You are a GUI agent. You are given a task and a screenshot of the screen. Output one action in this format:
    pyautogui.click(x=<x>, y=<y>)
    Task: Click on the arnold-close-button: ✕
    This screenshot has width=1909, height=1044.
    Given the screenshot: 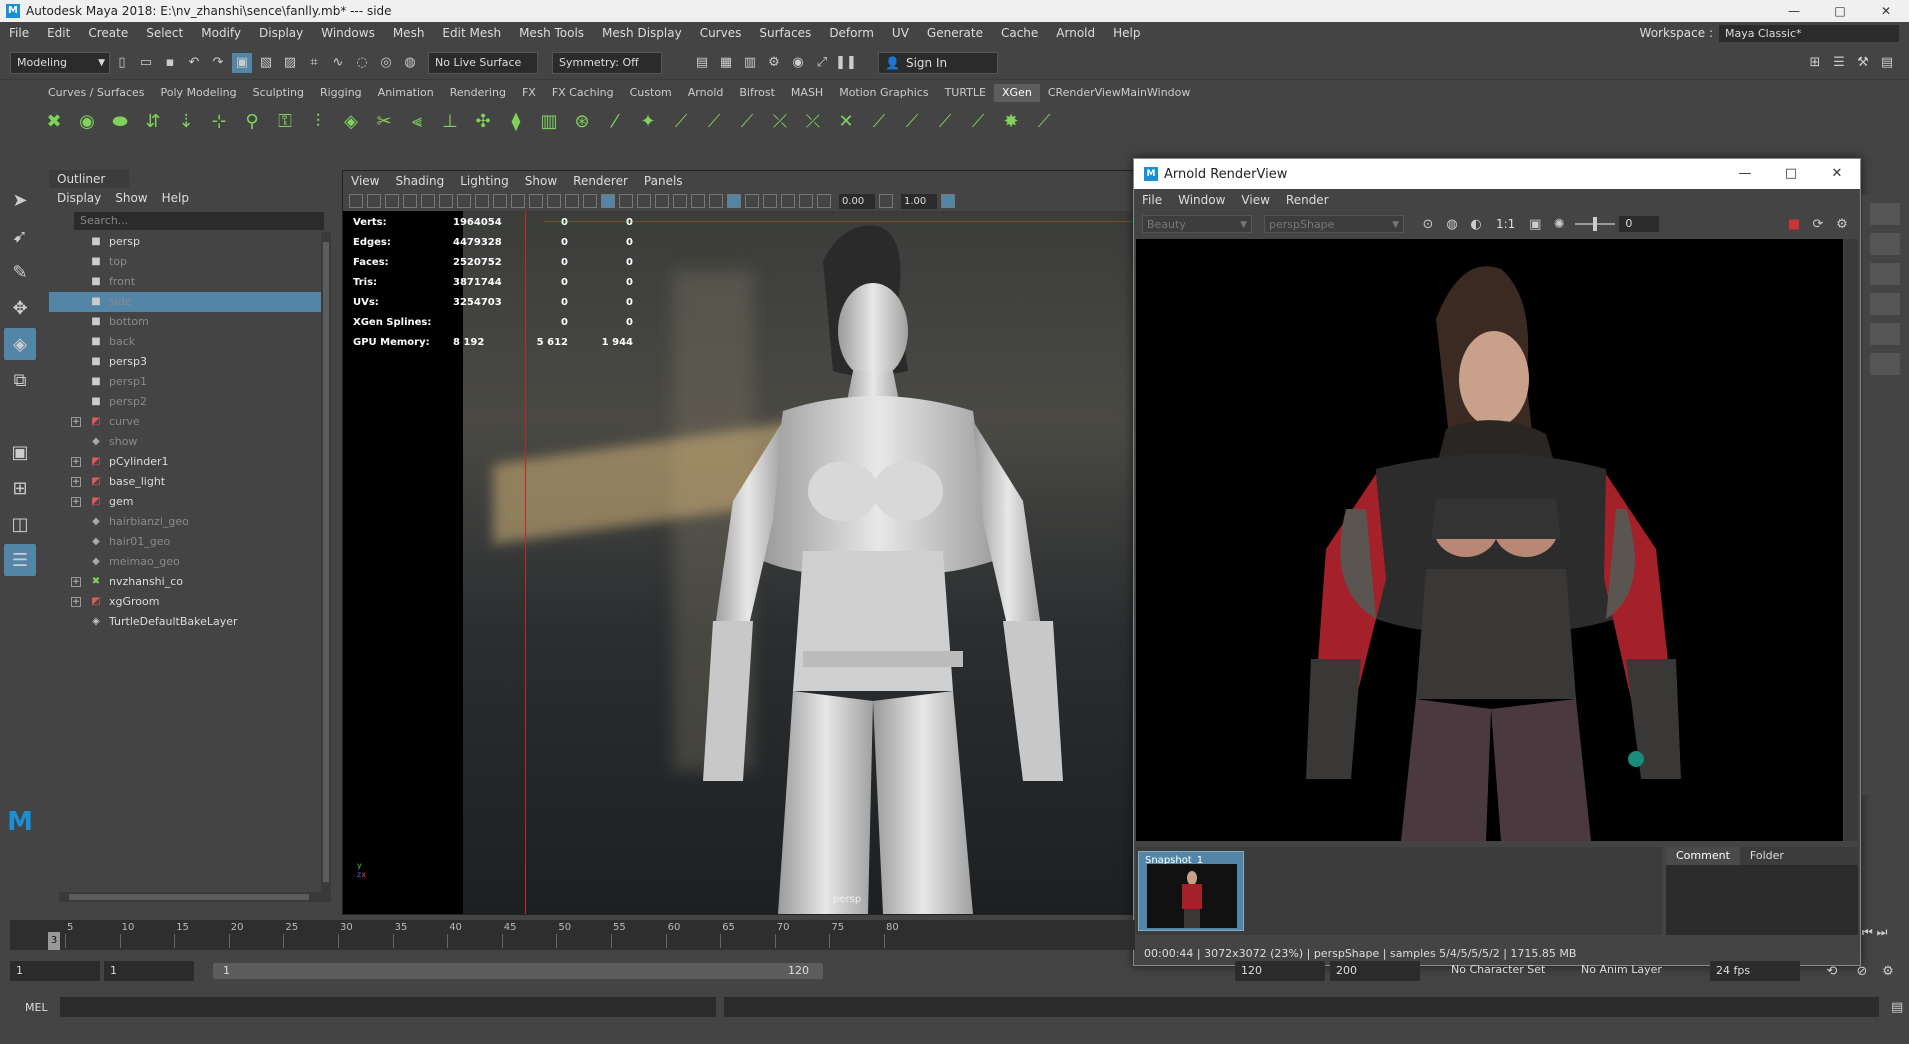 What is the action you would take?
    pyautogui.click(x=1837, y=174)
    